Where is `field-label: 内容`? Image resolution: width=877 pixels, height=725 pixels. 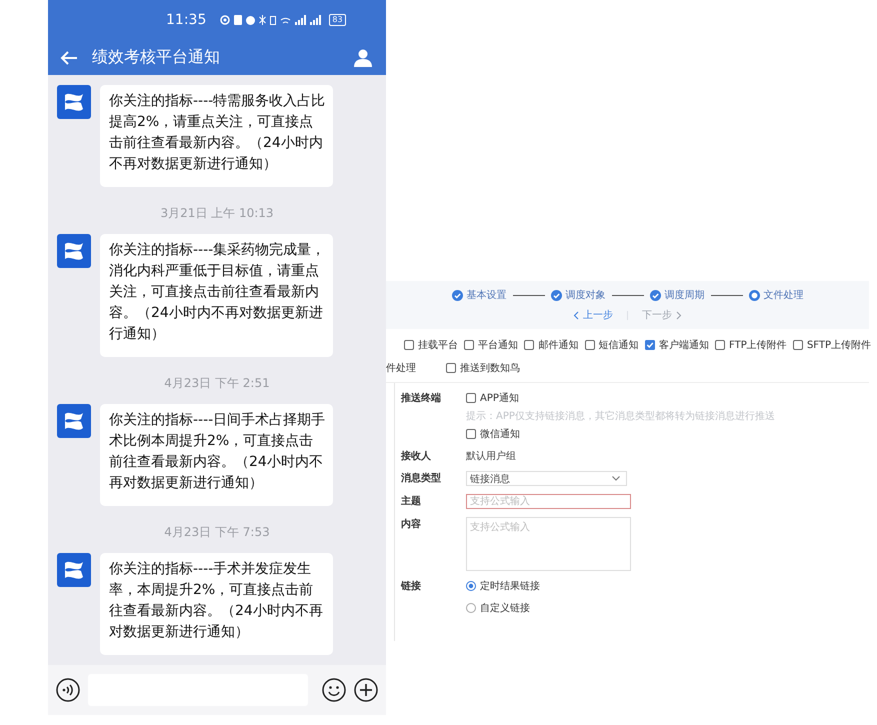
field-label: 内容 is located at coordinates (411, 524).